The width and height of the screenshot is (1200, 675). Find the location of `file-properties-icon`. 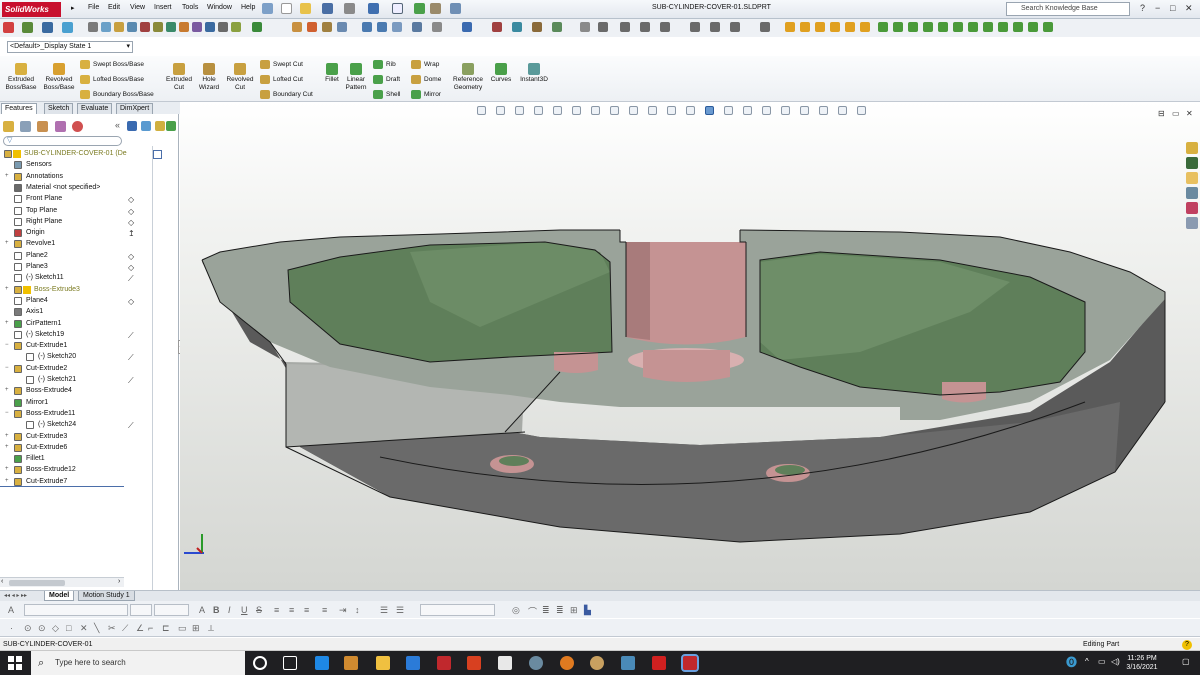

file-properties-icon is located at coordinates (435, 8).